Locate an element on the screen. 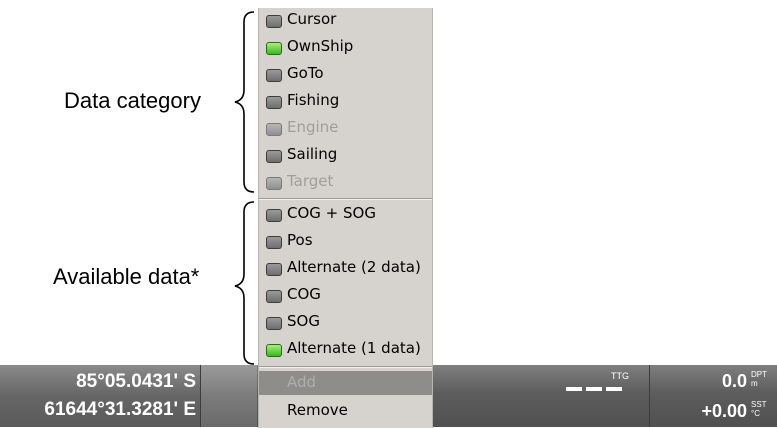  menu-item-label: Fishing is located at coordinates (313, 100).